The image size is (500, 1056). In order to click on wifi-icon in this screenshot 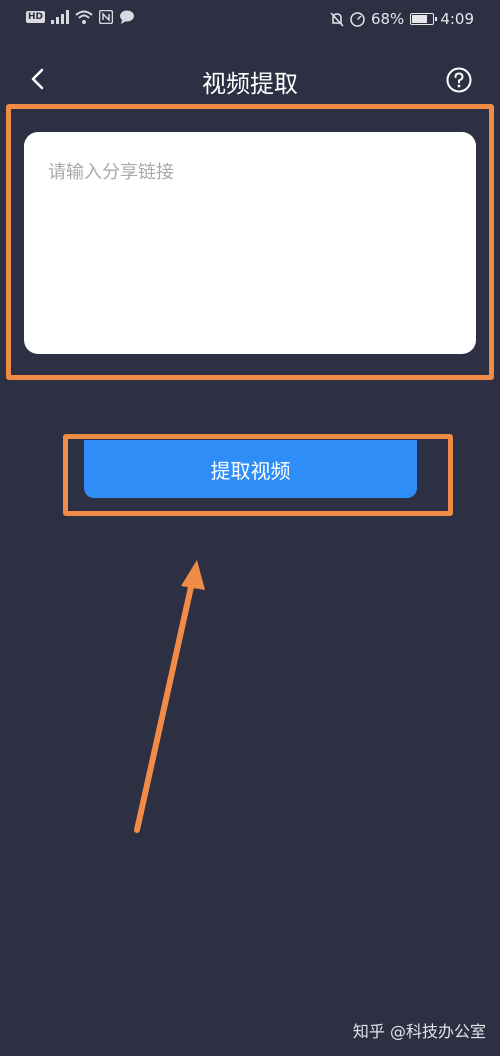, I will do `click(84, 17)`.